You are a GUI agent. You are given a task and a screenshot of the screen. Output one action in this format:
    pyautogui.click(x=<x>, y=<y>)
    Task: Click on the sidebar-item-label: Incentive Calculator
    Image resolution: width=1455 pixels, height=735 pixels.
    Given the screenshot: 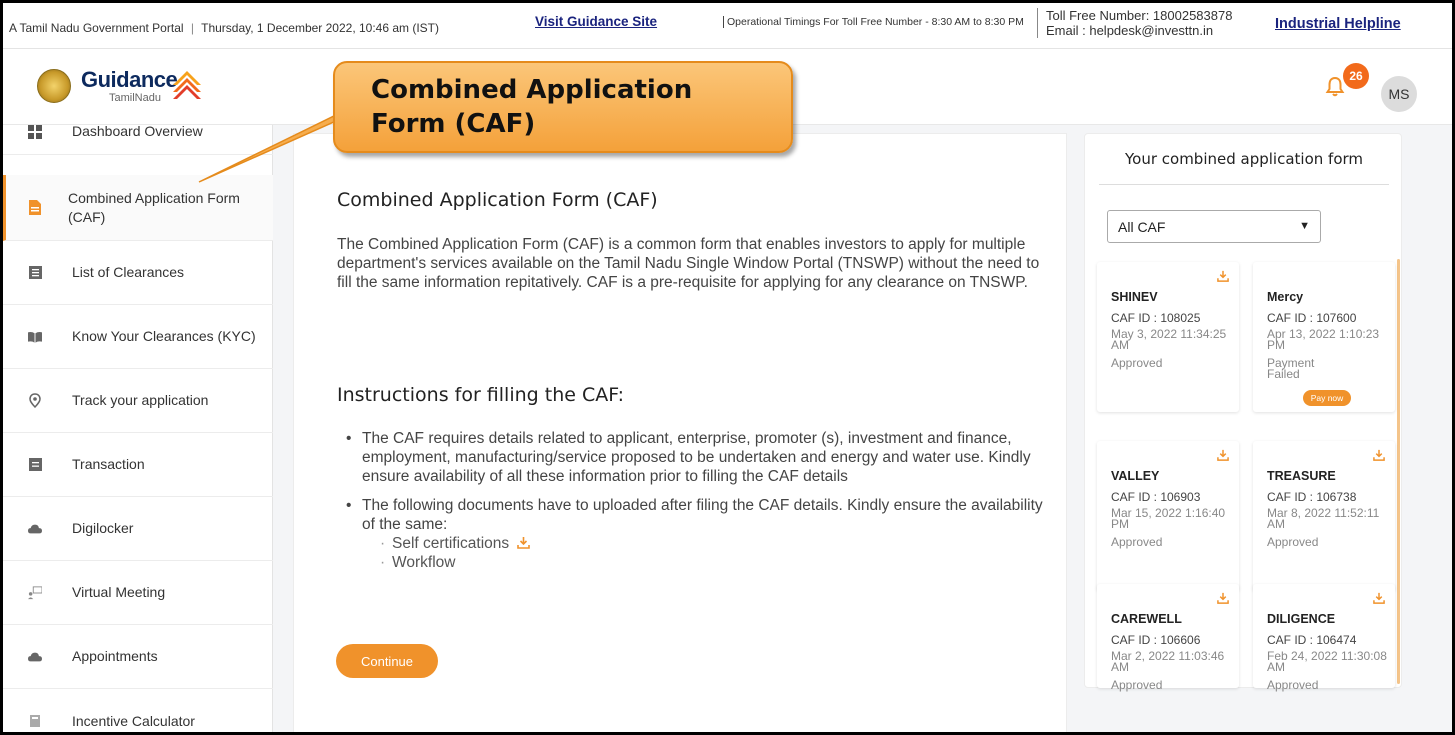 What is the action you would take?
    pyautogui.click(x=133, y=720)
    